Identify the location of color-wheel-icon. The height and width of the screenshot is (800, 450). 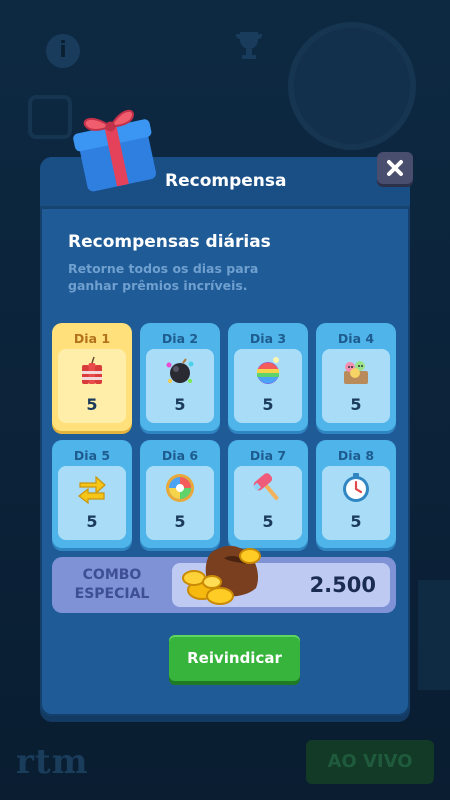
(180, 488).